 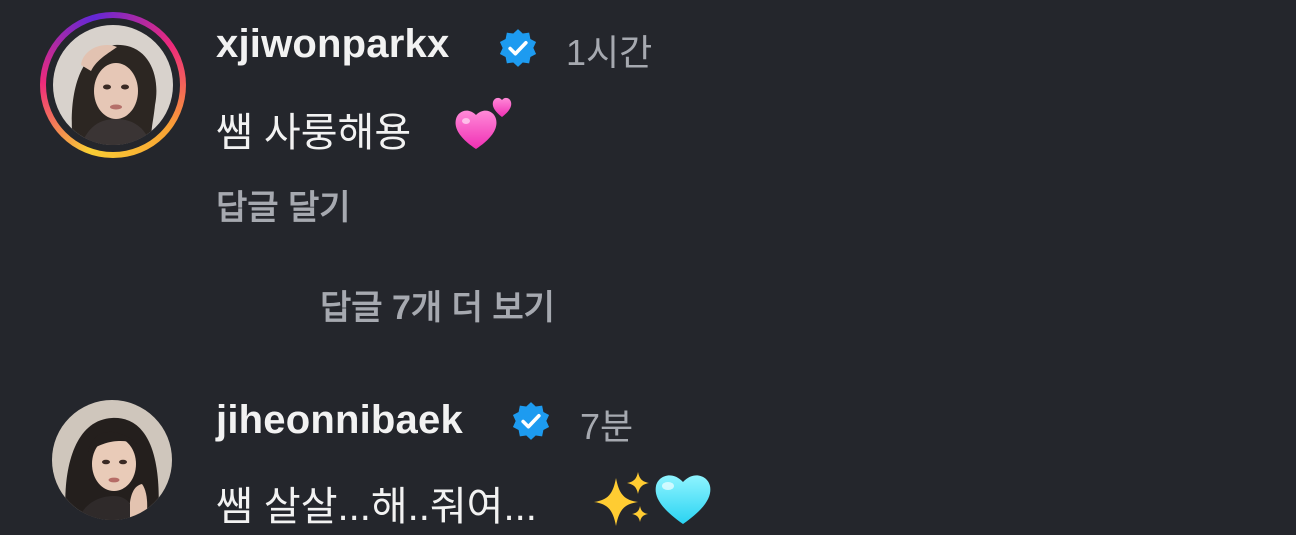 I want to click on username: xjiwonparkx, so click(x=332, y=44).